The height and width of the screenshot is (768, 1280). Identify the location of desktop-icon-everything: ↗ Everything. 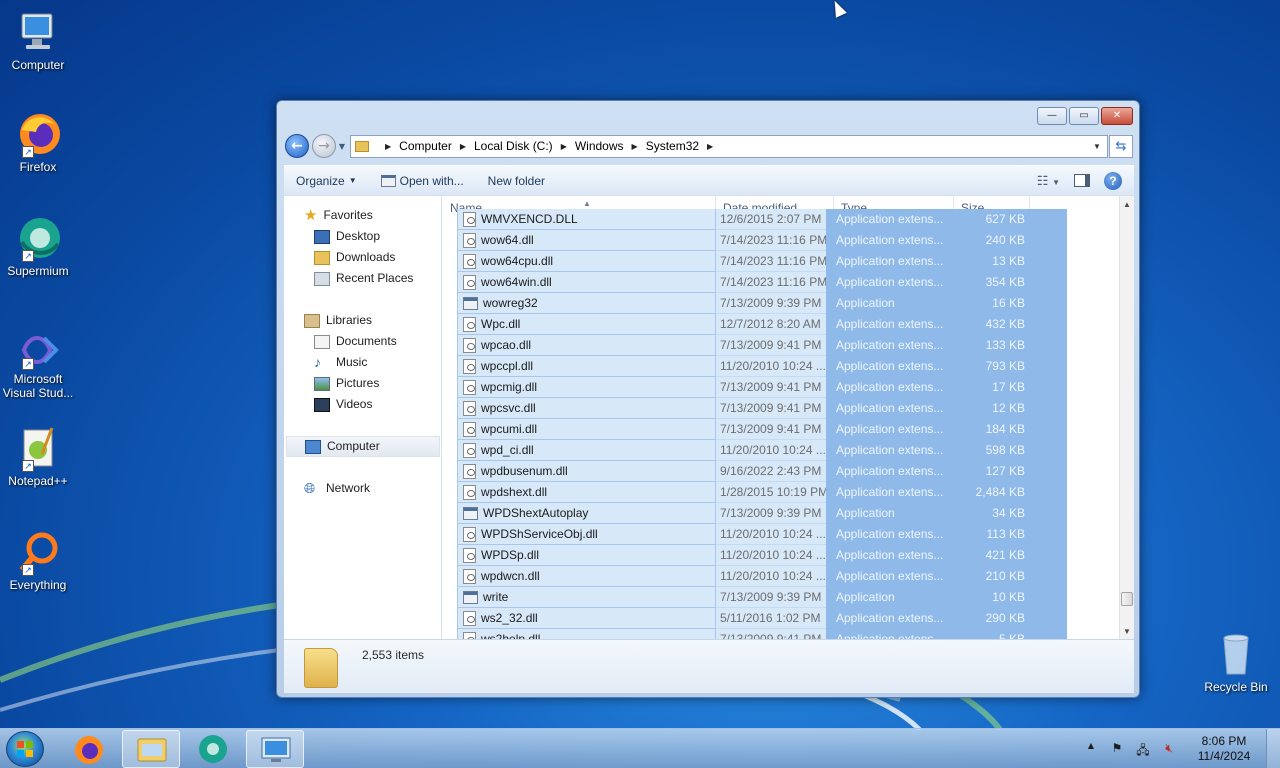
(38, 560).